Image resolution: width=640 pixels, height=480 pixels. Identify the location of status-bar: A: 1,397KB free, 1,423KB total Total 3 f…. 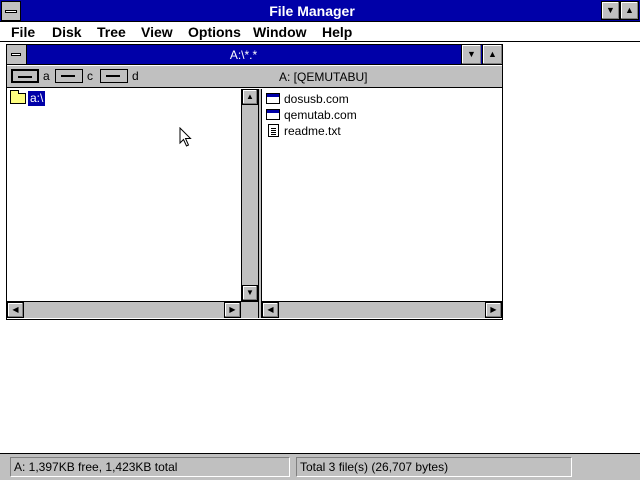
(320, 466).